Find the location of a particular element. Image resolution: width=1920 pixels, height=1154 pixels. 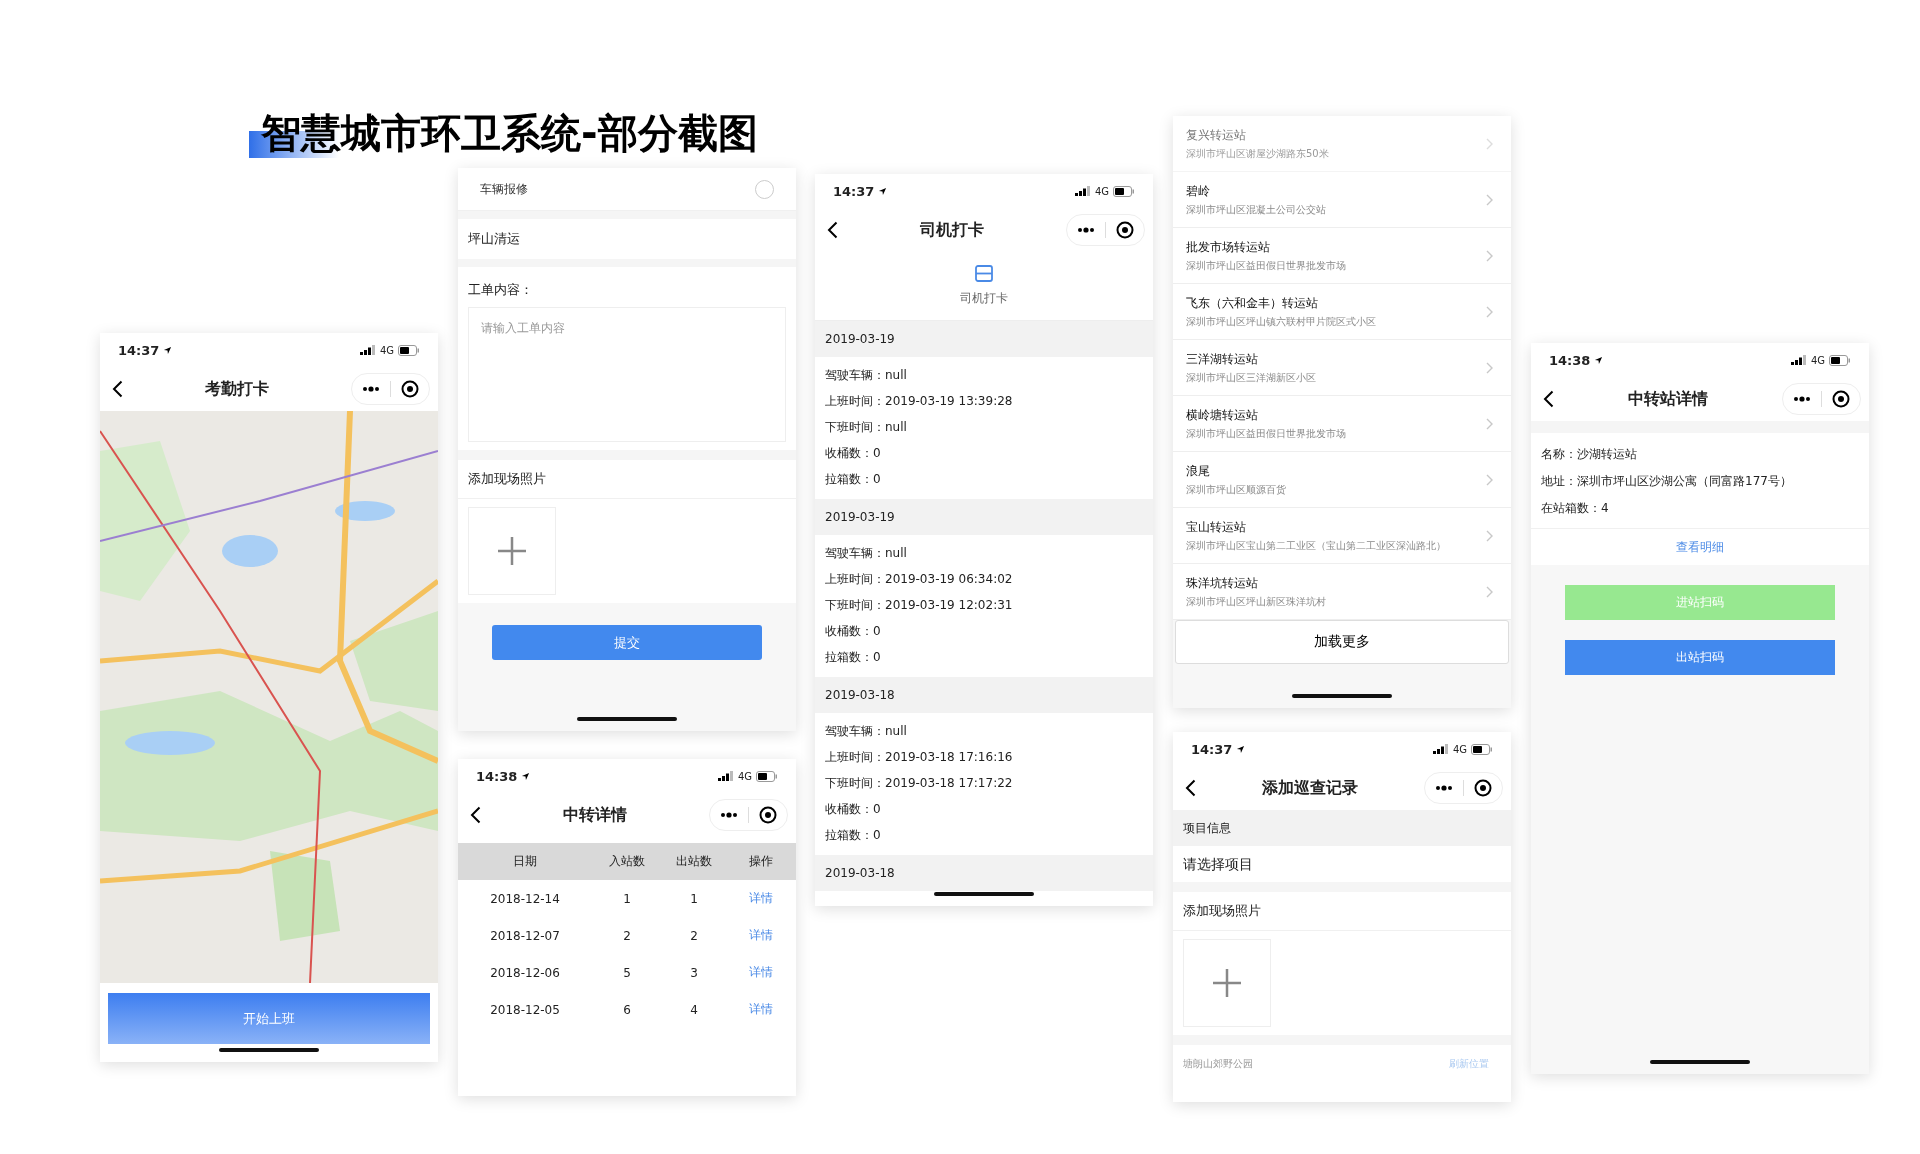

record-line: 上班时间：2019-03-19 13:39:28 is located at coordinates (919, 401).